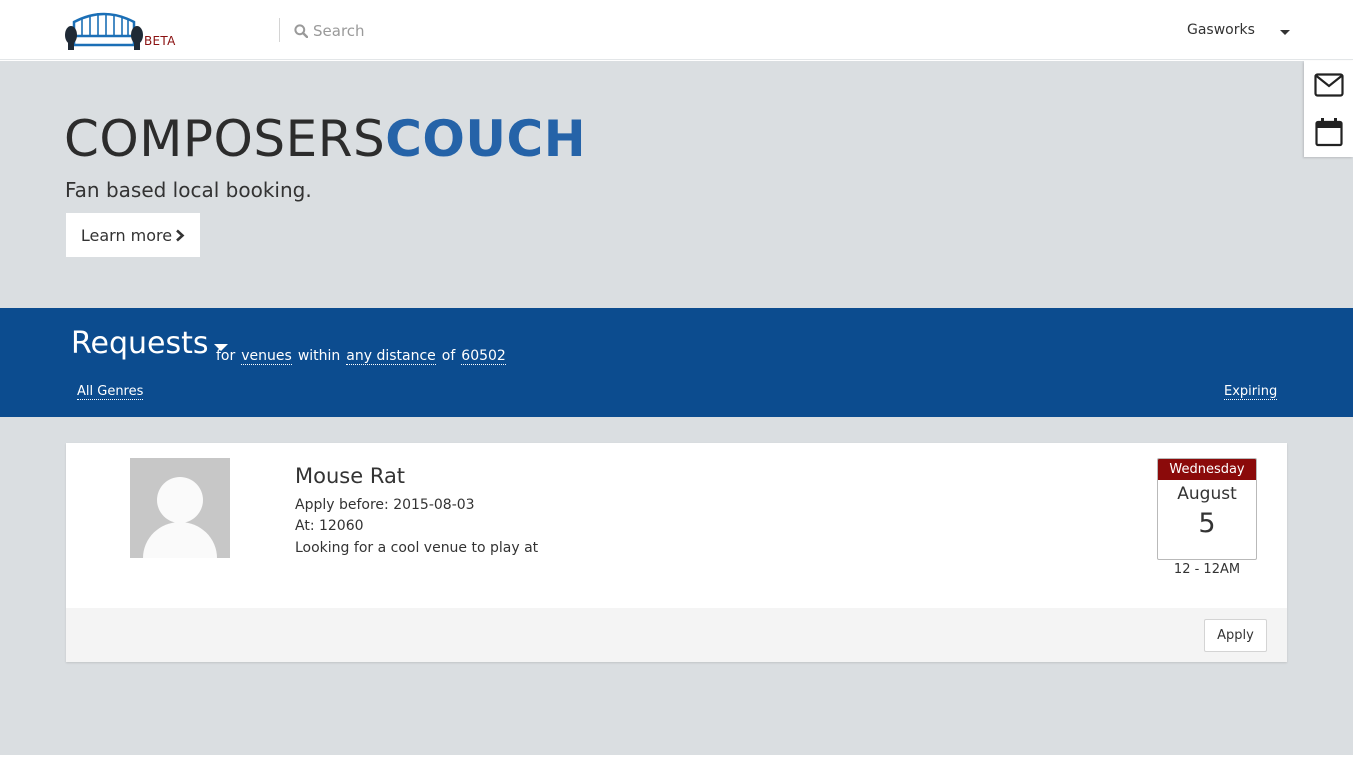 Image resolution: width=1353 pixels, height=767 pixels. What do you see at coordinates (1207, 494) in the screenshot?
I see `date-month: August` at bounding box center [1207, 494].